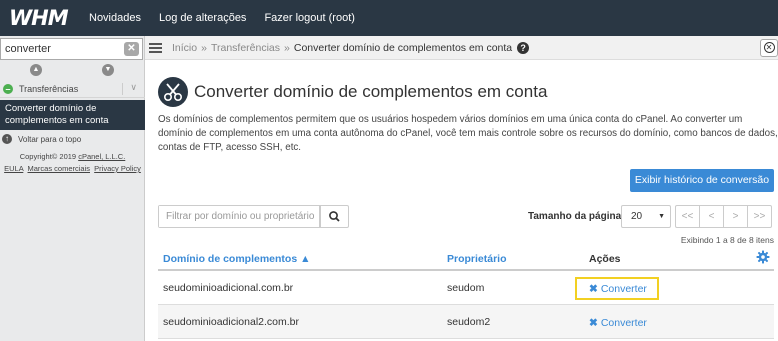 This screenshot has width=778, height=341. I want to click on owner-cell: seudom2, so click(469, 322).